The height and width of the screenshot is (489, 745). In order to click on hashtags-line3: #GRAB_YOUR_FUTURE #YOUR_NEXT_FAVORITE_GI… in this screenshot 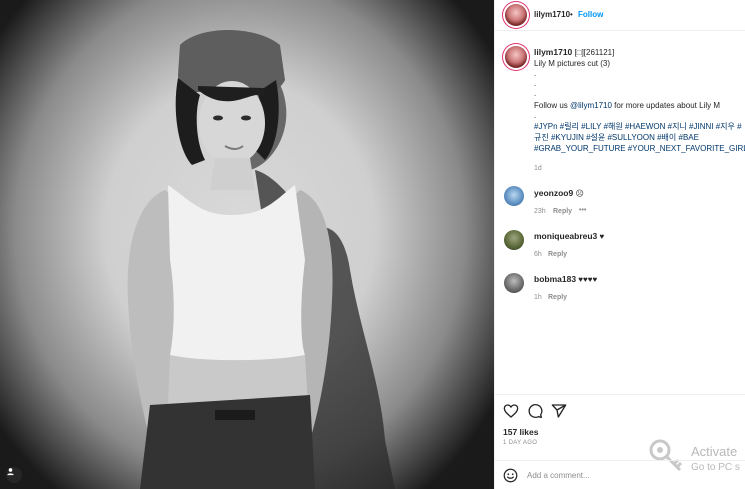, I will do `click(639, 149)`.